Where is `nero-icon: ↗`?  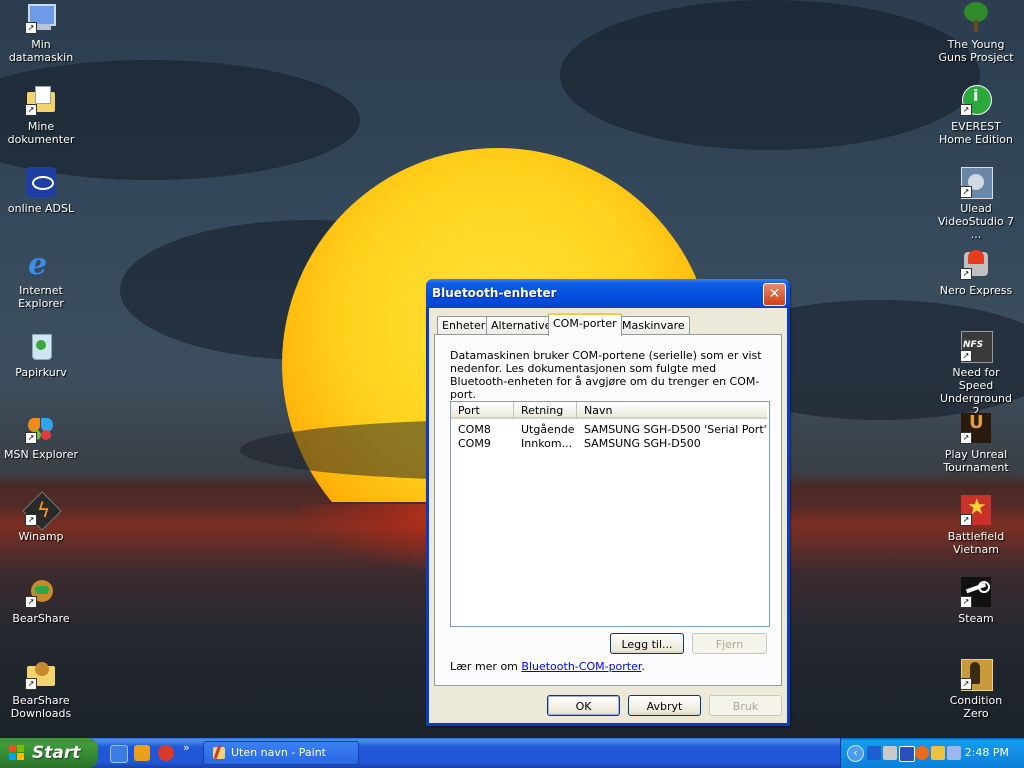
nero-icon: ↗ is located at coordinates (976, 264).